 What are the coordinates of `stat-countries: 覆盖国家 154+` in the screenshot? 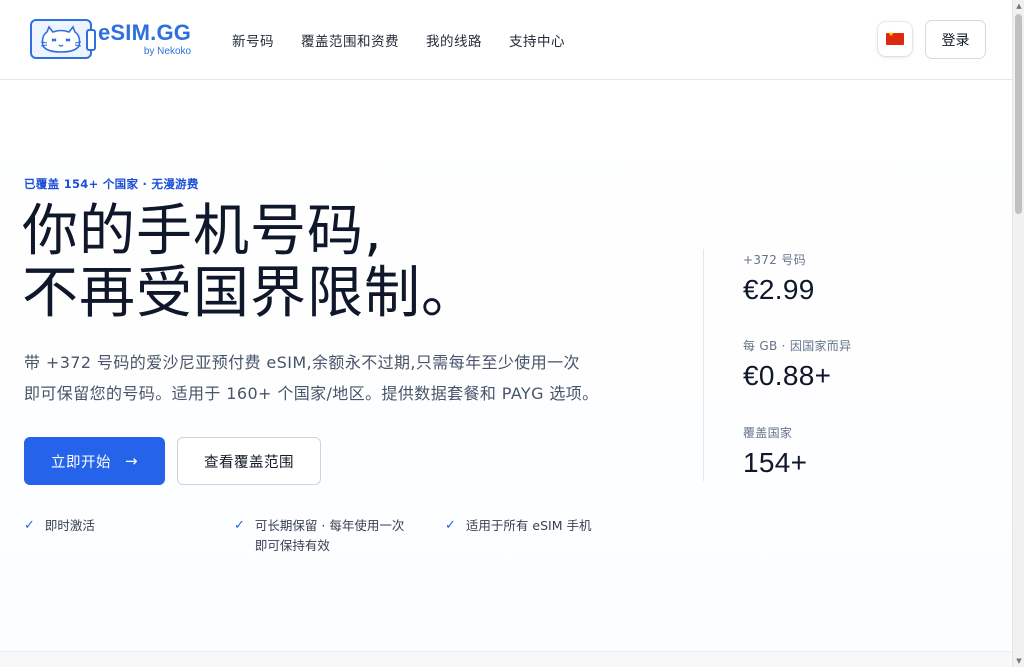 It's located at (775, 451).